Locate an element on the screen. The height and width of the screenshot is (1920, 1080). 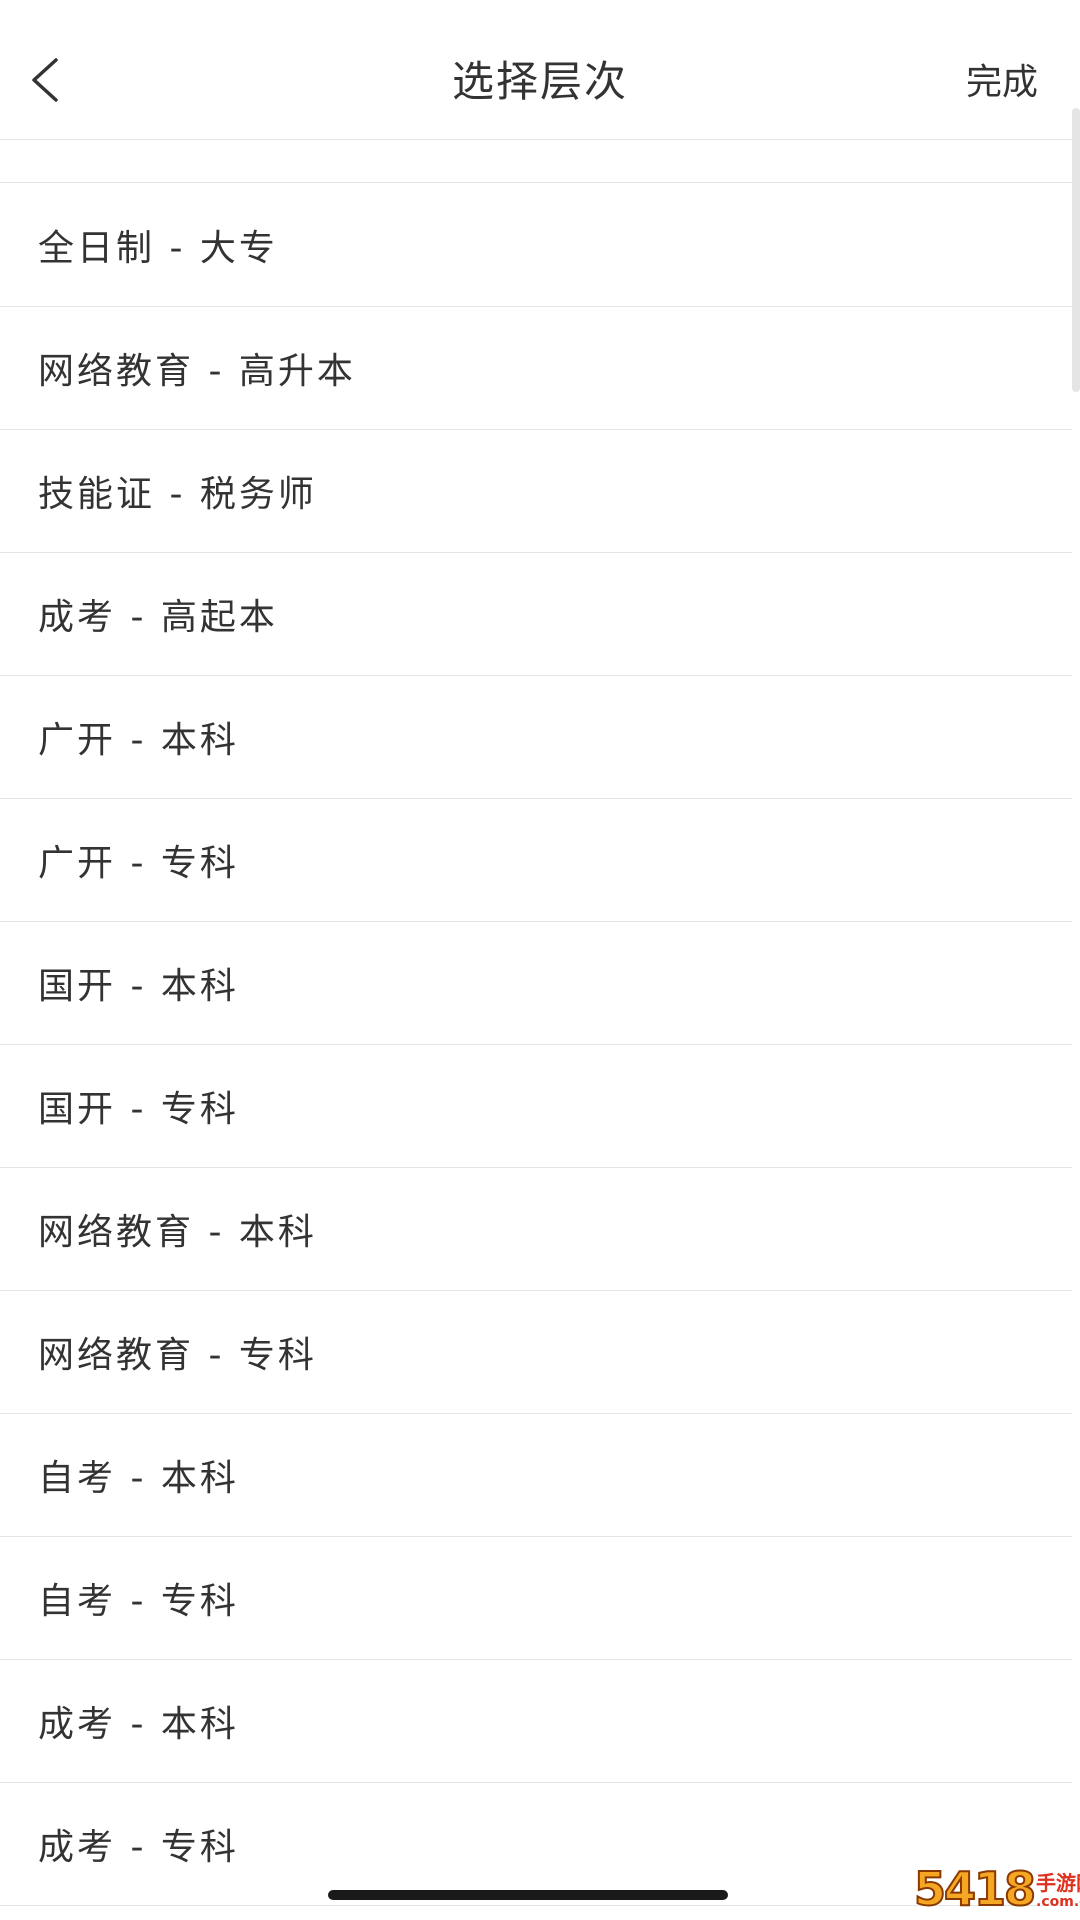
list-item: 国开 - 专科 is located at coordinates (536, 1106).